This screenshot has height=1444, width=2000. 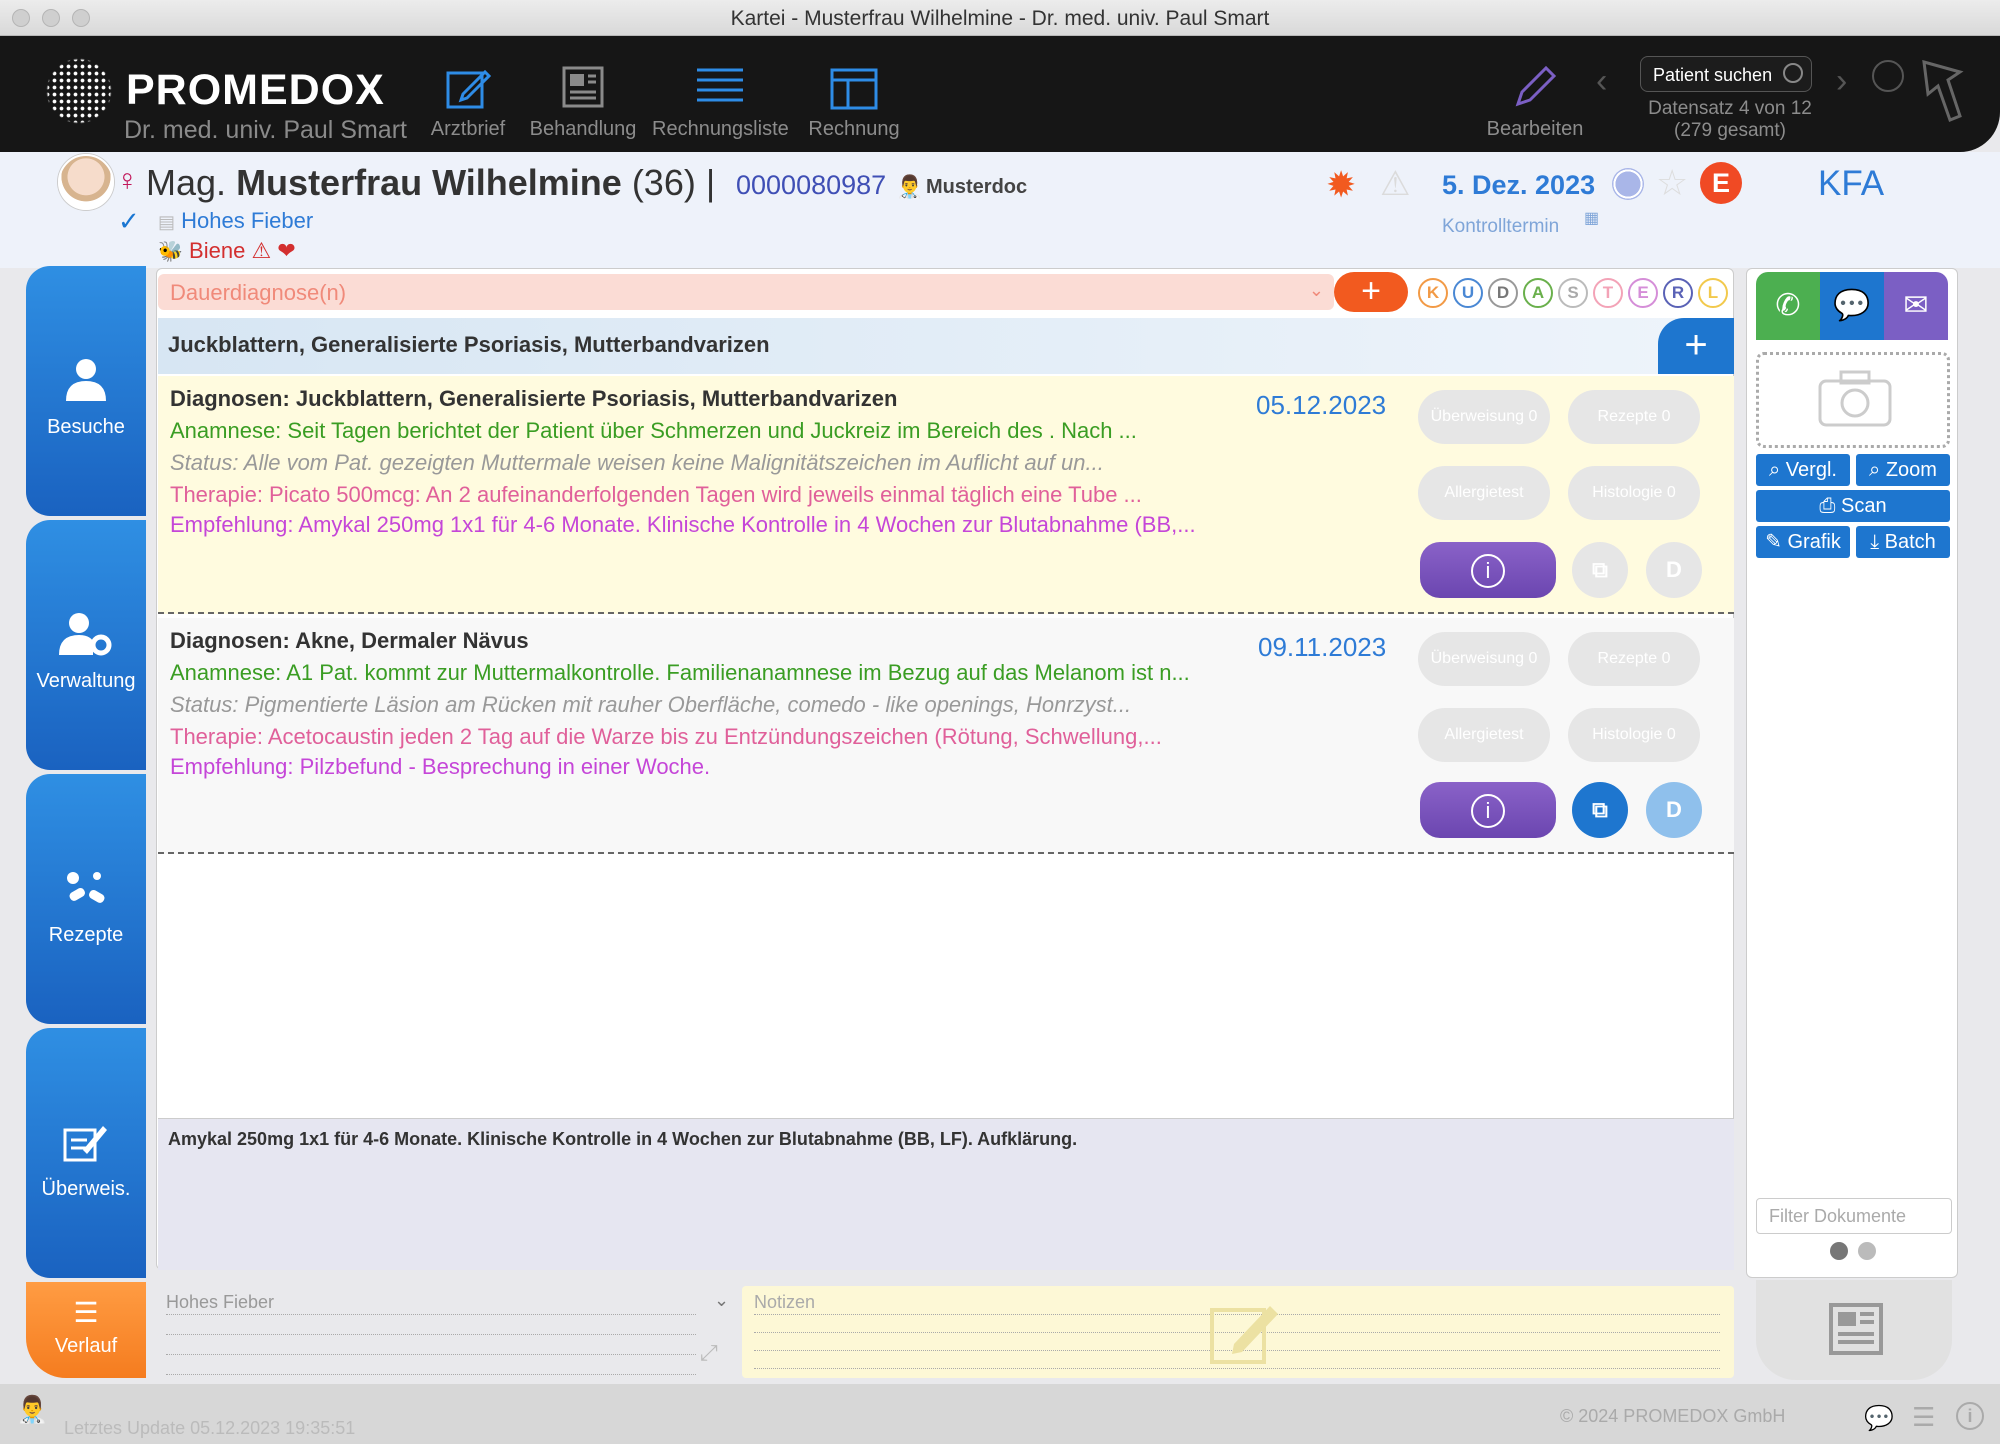 I want to click on patient-avatar, so click(x=86, y=182).